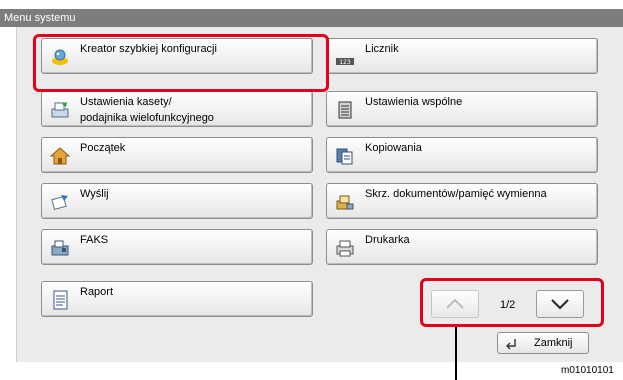  What do you see at coordinates (553, 343) in the screenshot?
I see `close-label: Zamknij` at bounding box center [553, 343].